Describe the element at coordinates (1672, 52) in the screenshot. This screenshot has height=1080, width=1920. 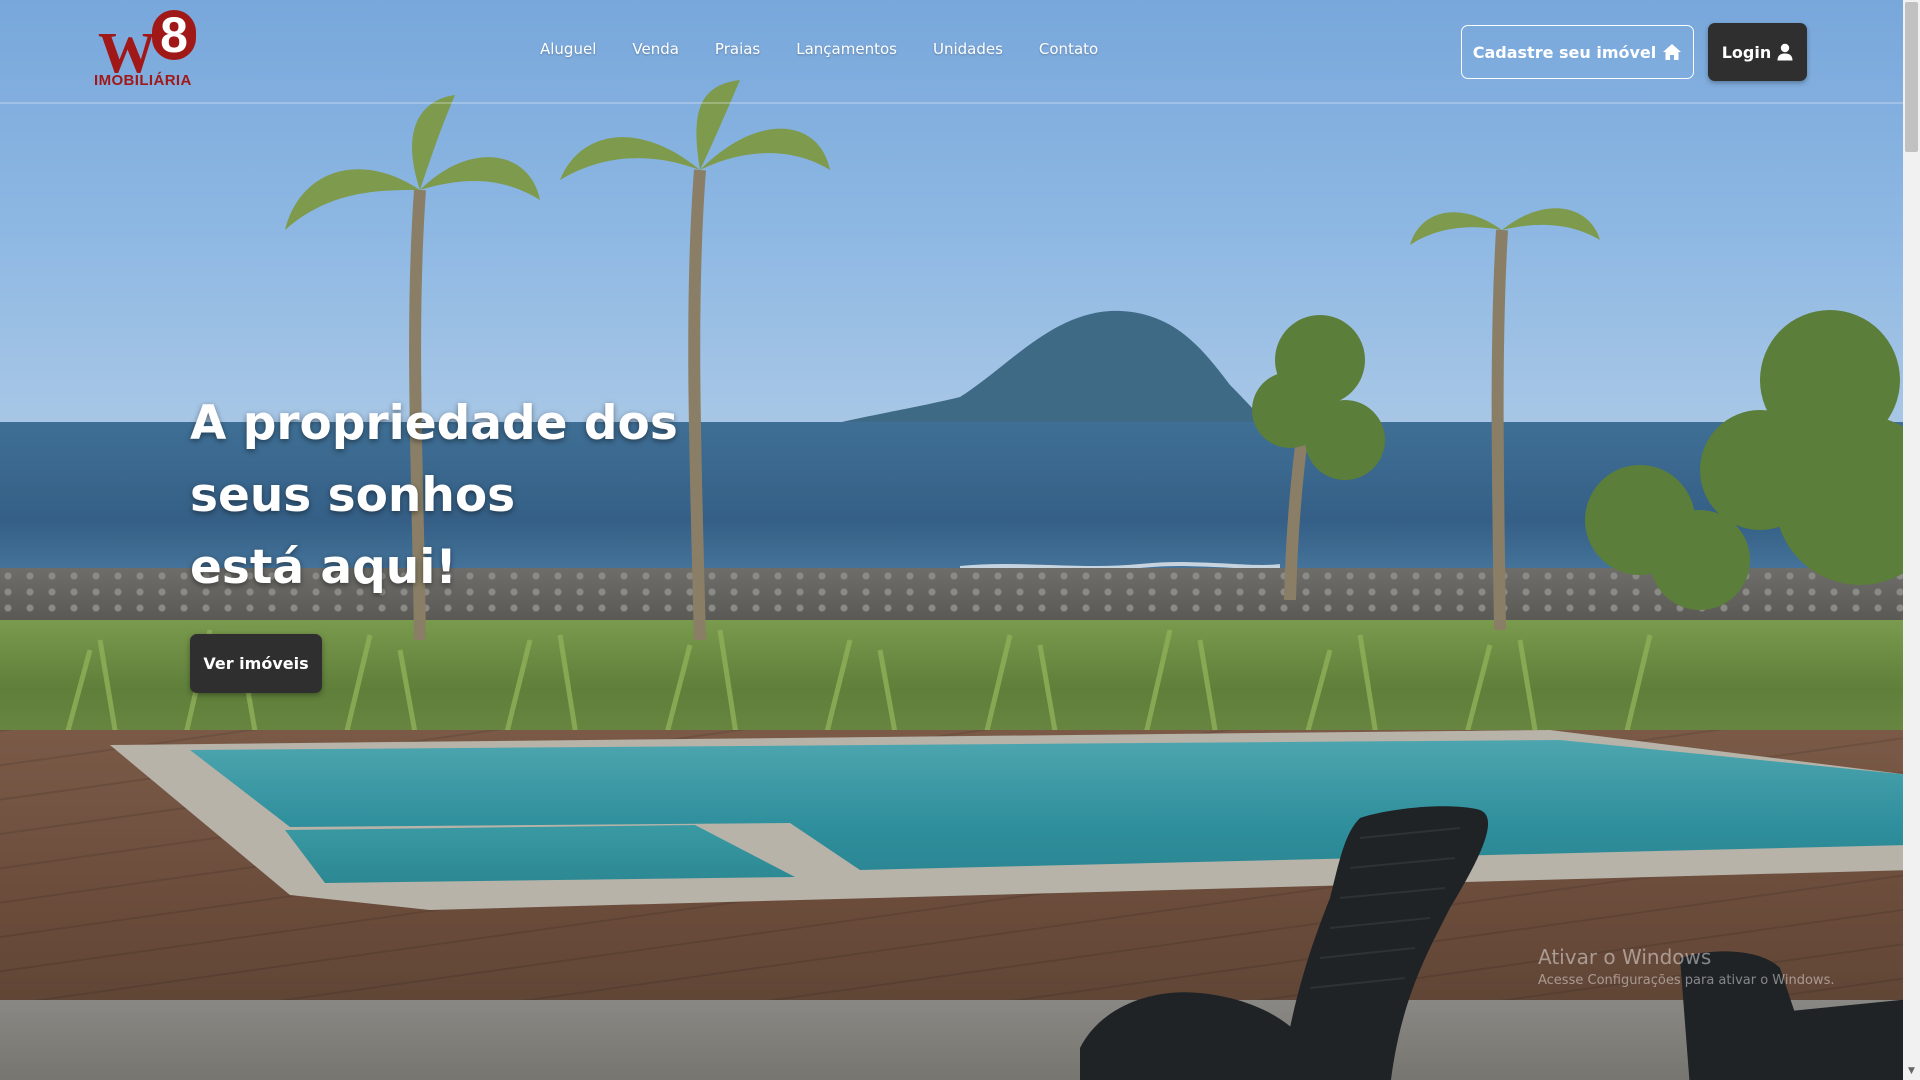
I see `home-icon` at that location.